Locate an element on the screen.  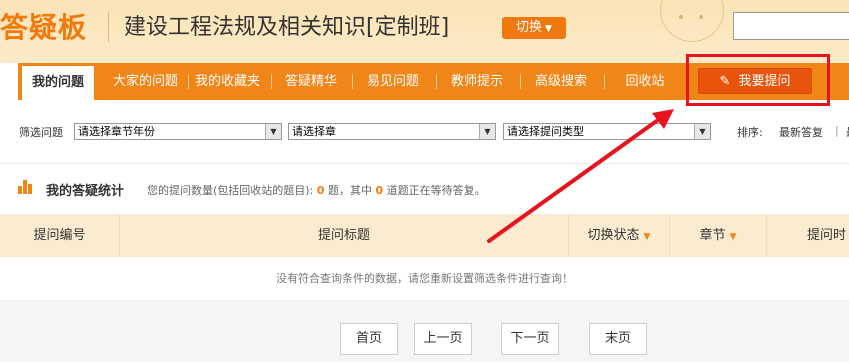
annotation-arrow-shaft is located at coordinates (573, 180).